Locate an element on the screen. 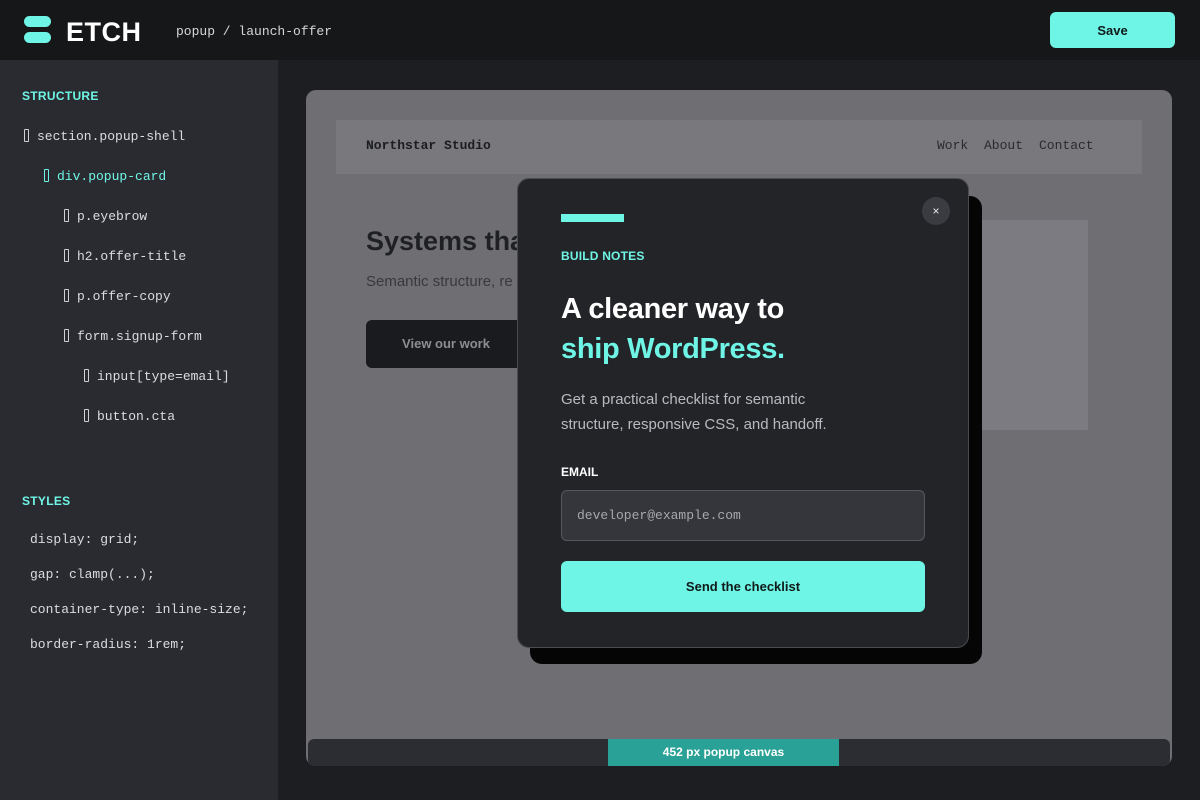  tree-item-eyebrow: p.eyebrow is located at coordinates (105, 217).